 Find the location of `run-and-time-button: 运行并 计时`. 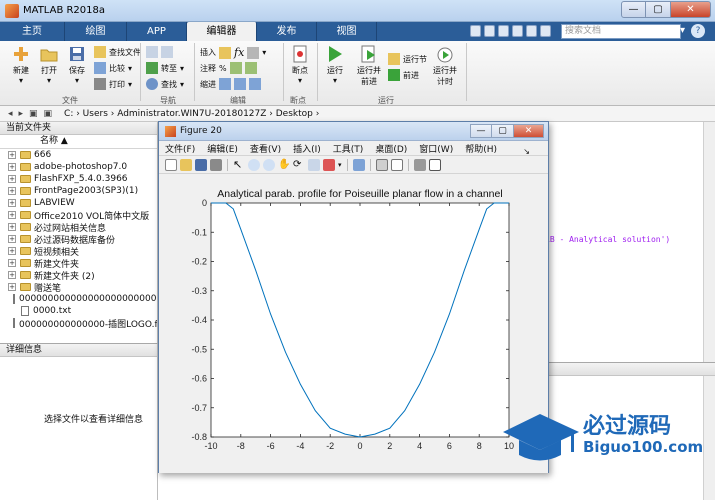

run-and-time-button: 运行并 计时 is located at coordinates (445, 66).